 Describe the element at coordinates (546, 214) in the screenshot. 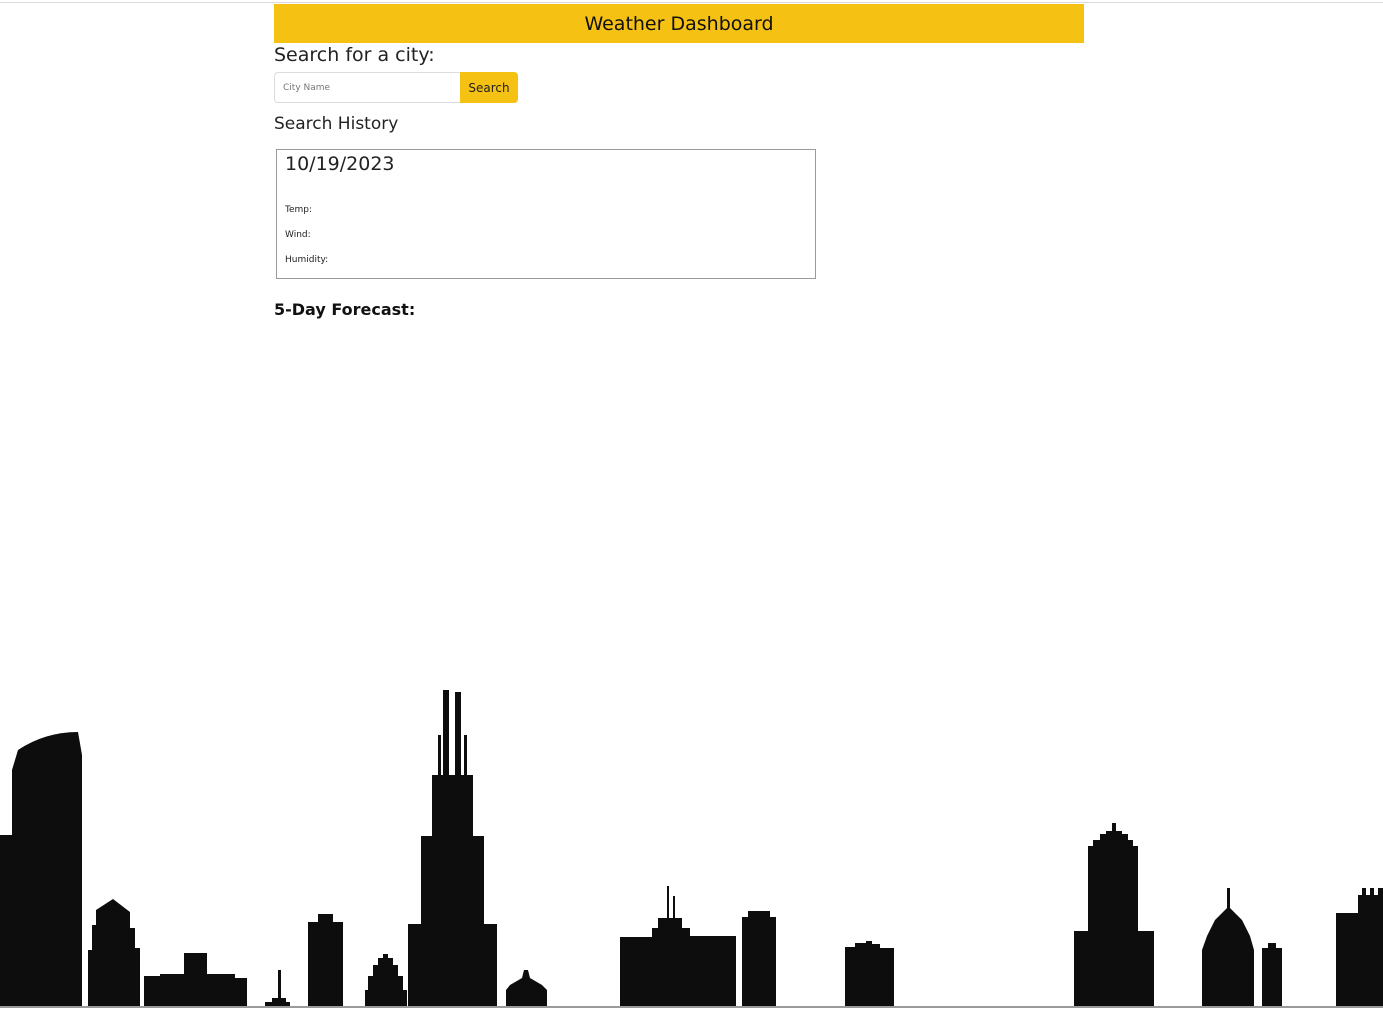

I see `current-weather-card: 10/19/2023 Temp: Wind: Humidity:` at that location.